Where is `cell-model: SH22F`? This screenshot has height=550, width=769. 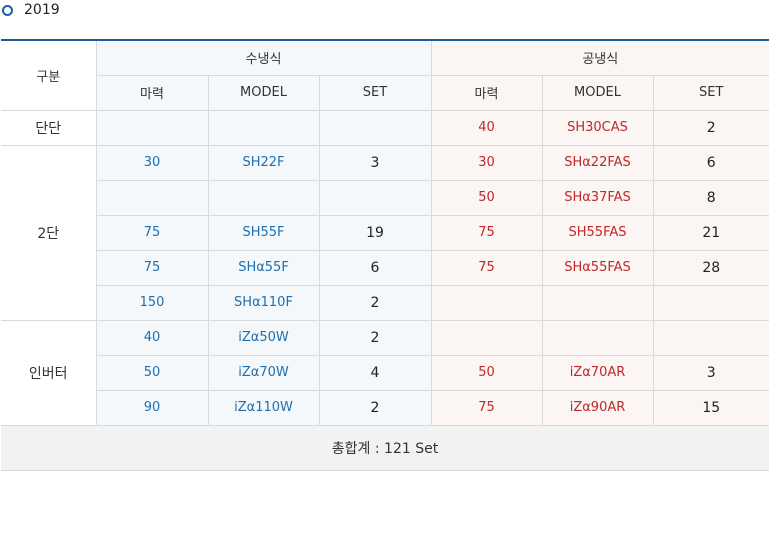
cell-model: SH22F is located at coordinates (263, 162).